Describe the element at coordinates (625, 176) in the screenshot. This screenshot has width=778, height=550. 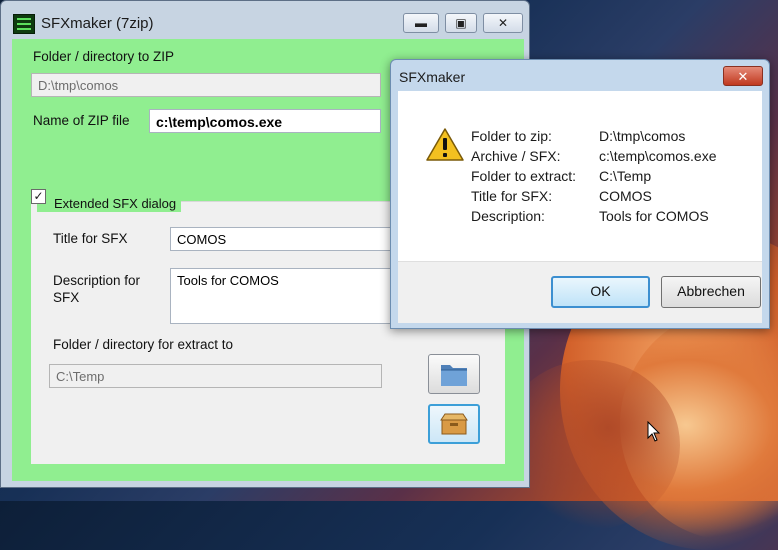
I see `row-value: C:\Temp` at that location.